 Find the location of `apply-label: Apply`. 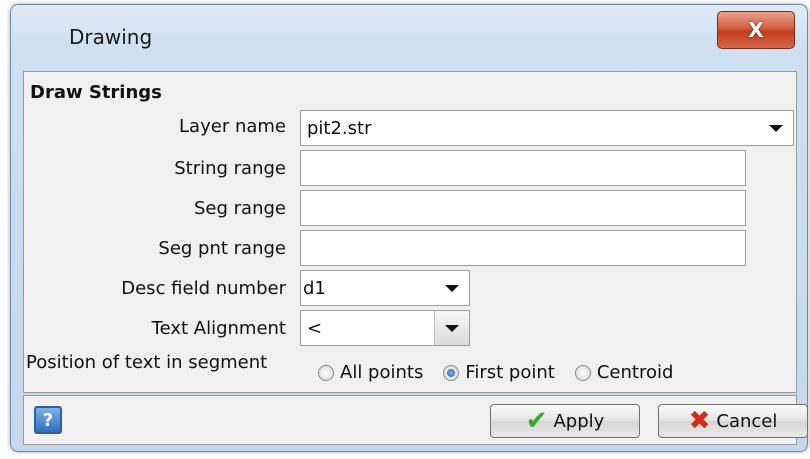

apply-label: Apply is located at coordinates (579, 421).